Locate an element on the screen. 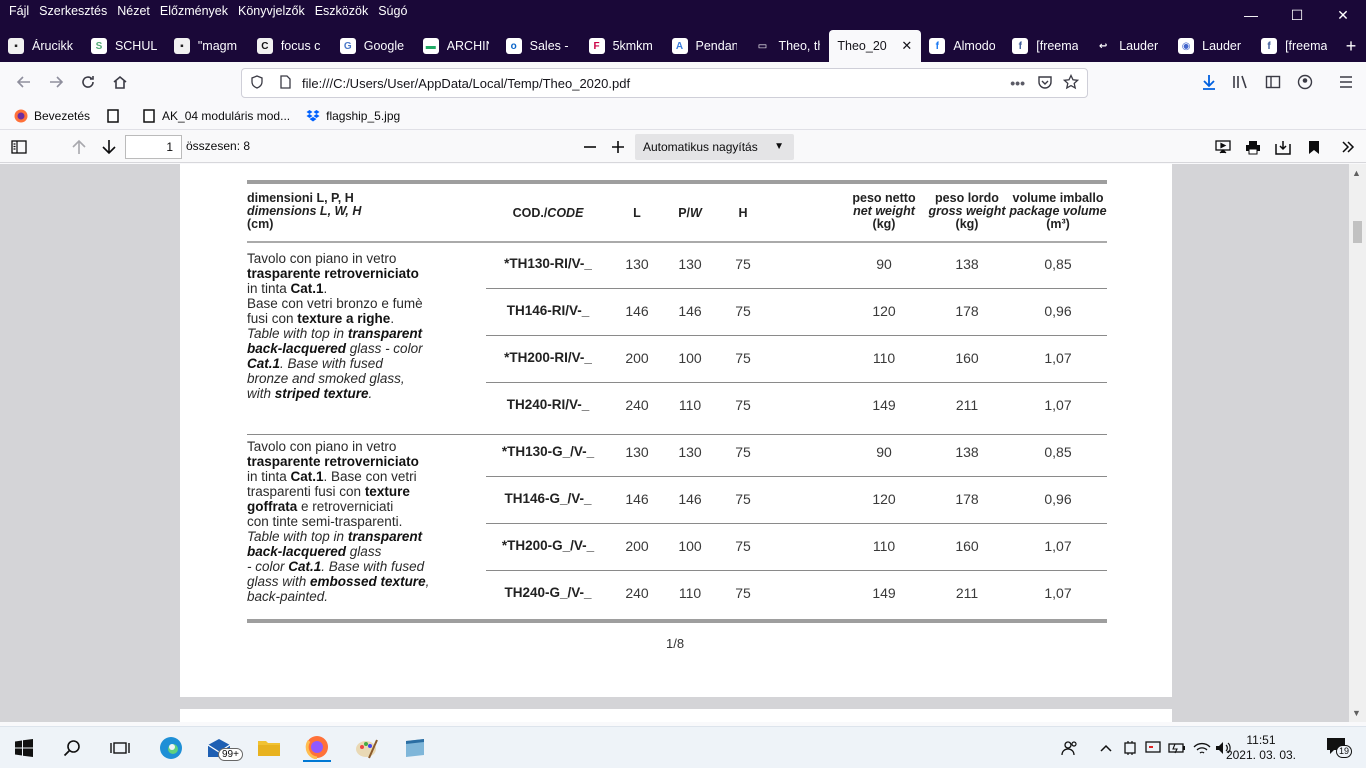  app-menu-button is located at coordinates (1346, 82).